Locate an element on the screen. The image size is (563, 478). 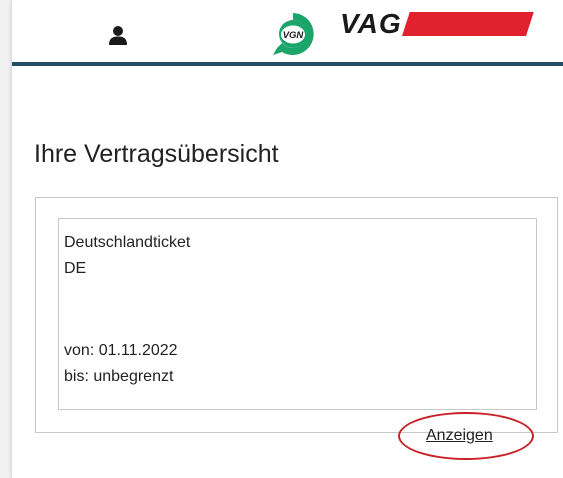
vgn-logo: VGN is located at coordinates (293, 34).